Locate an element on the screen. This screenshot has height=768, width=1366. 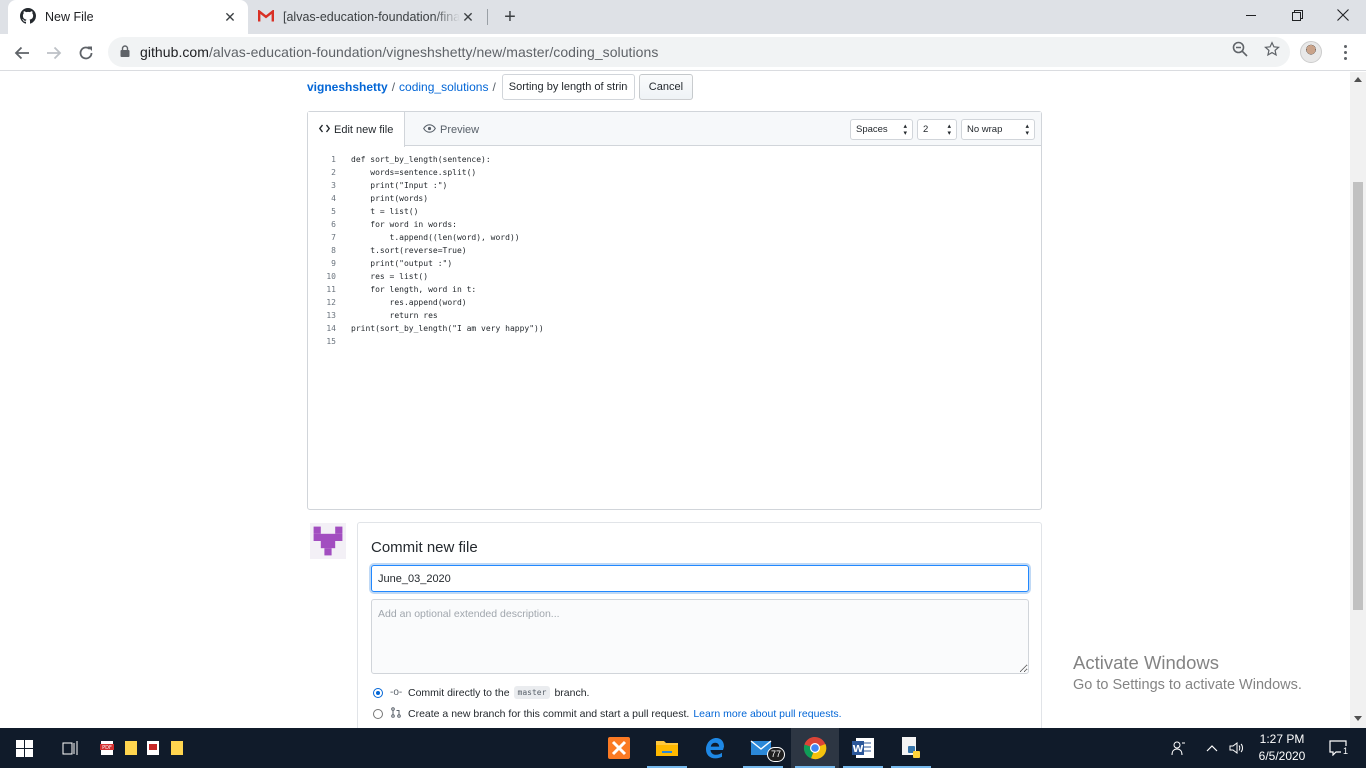
close-window-icon is located at coordinates (1343, 15).